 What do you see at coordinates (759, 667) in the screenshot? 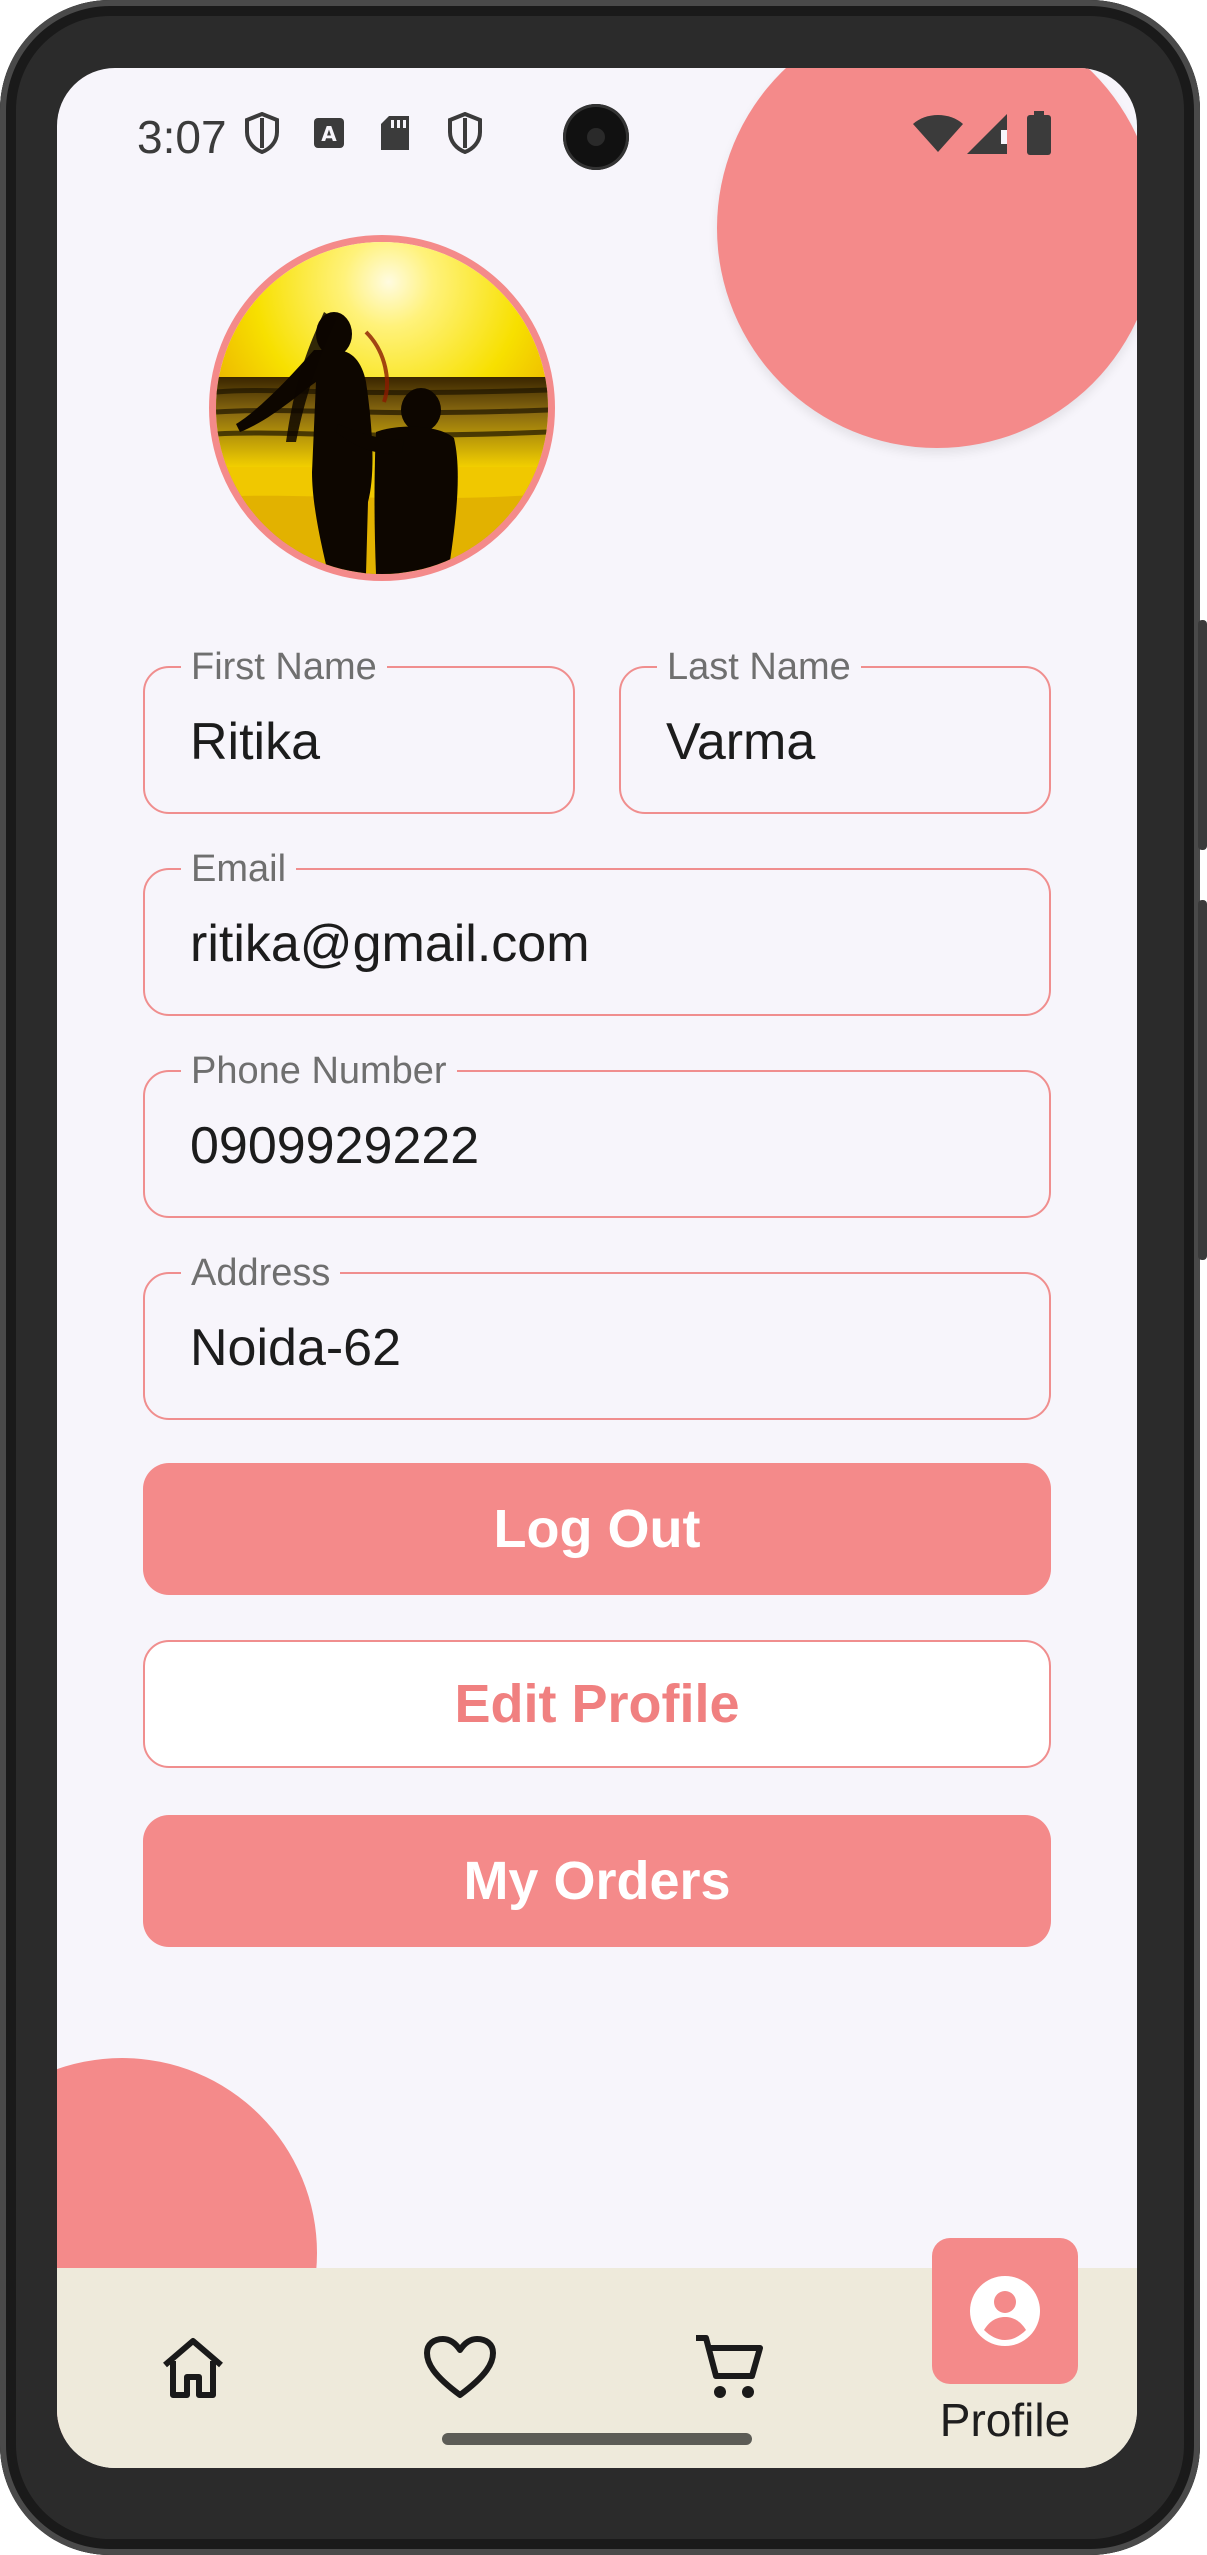
I see `last-name-label: Last Name` at bounding box center [759, 667].